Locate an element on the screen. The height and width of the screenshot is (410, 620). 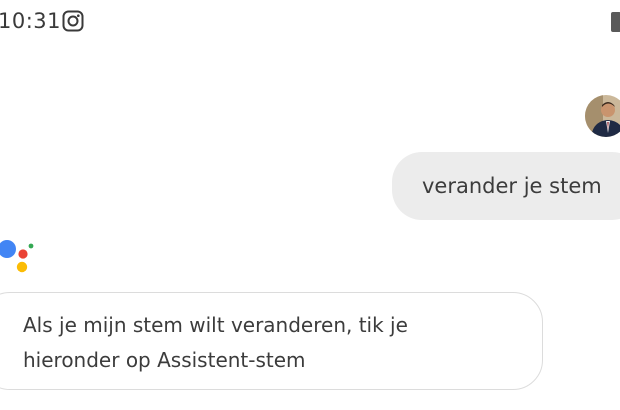
status-time: 10:31 is located at coordinates (31, 21).